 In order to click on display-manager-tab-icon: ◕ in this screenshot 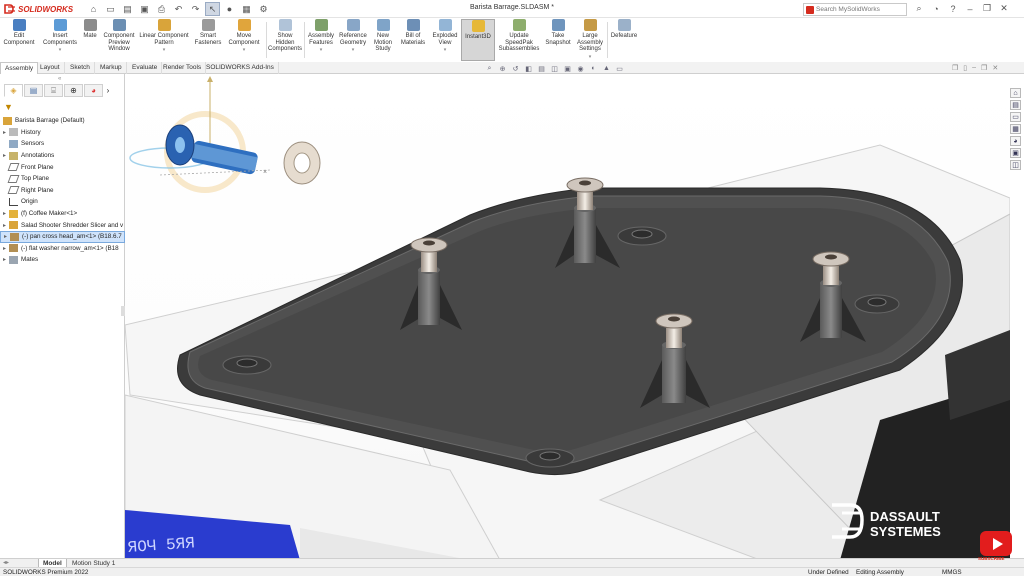, I will do `click(93, 90)`.